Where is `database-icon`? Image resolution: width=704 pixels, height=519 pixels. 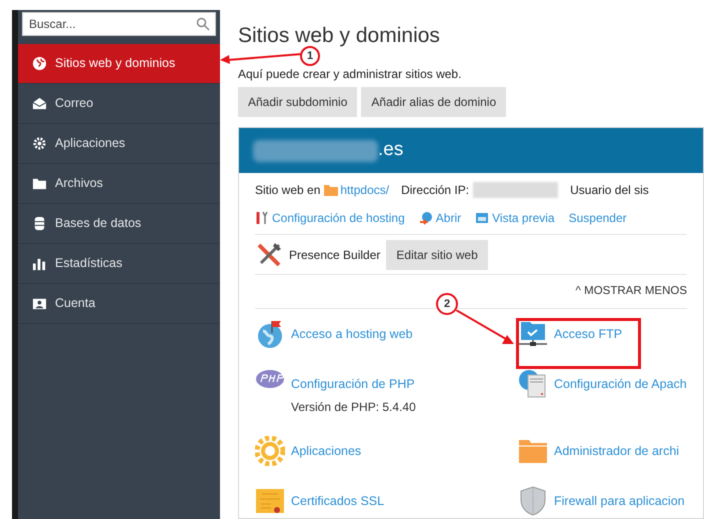
database-icon is located at coordinates (39, 223).